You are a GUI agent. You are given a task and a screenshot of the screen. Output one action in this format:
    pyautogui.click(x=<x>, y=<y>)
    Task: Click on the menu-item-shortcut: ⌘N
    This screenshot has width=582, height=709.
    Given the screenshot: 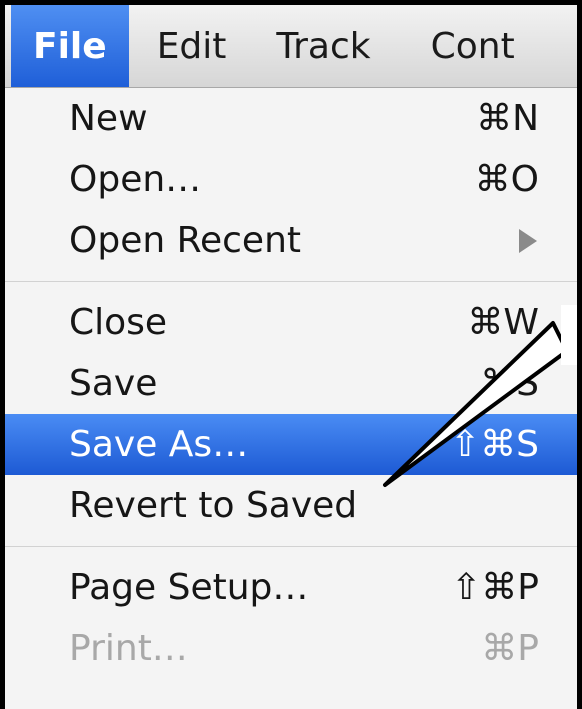 What is the action you would take?
    pyautogui.click(x=507, y=118)
    